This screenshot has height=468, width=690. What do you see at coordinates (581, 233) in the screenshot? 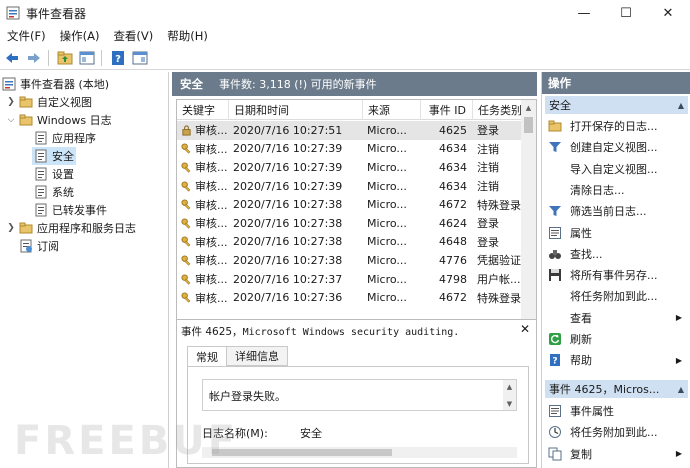
I see `action-label: 属性` at bounding box center [581, 233].